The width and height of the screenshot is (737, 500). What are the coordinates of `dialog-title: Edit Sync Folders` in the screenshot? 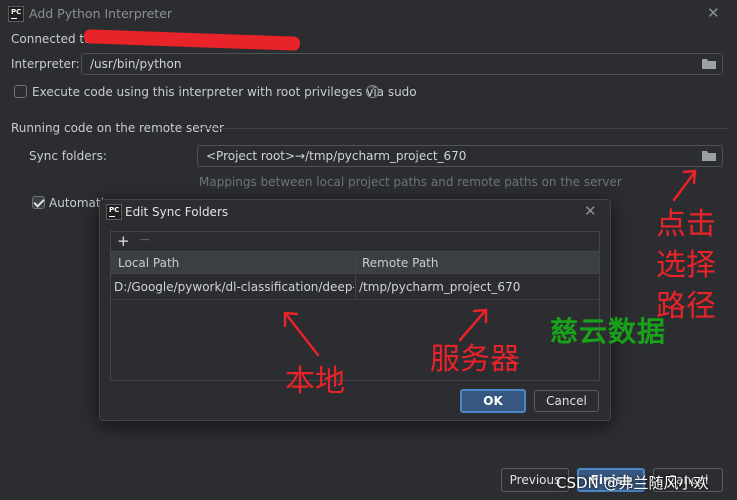 It's located at (177, 212).